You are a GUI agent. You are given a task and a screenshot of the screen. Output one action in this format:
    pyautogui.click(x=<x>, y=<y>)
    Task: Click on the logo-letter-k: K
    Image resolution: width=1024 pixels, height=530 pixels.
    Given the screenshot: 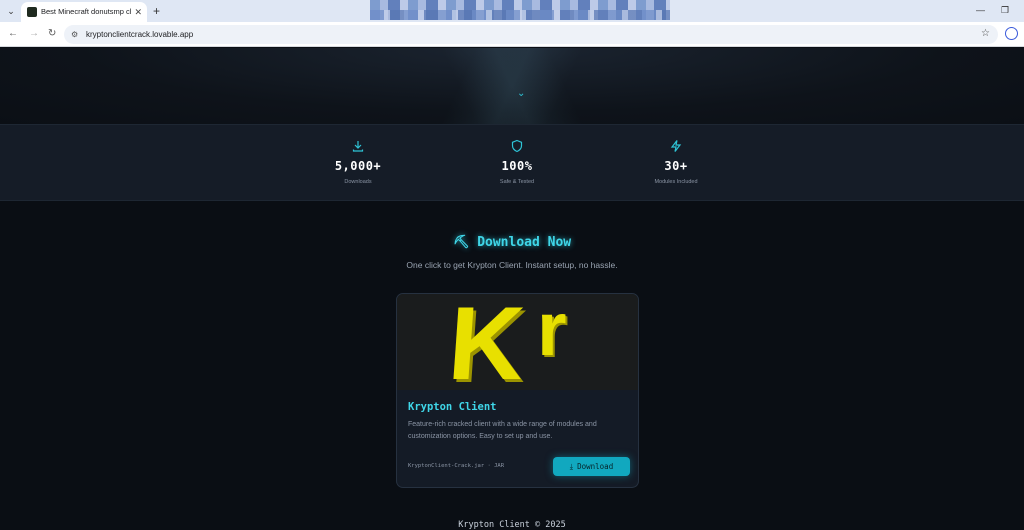 What is the action you would take?
    pyautogui.click(x=486, y=347)
    